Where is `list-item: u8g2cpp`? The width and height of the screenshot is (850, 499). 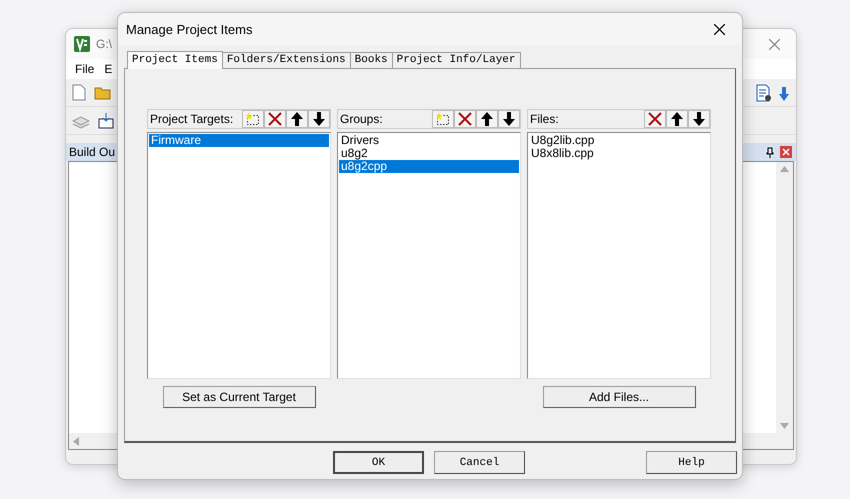
list-item: u8g2cpp is located at coordinates (429, 166).